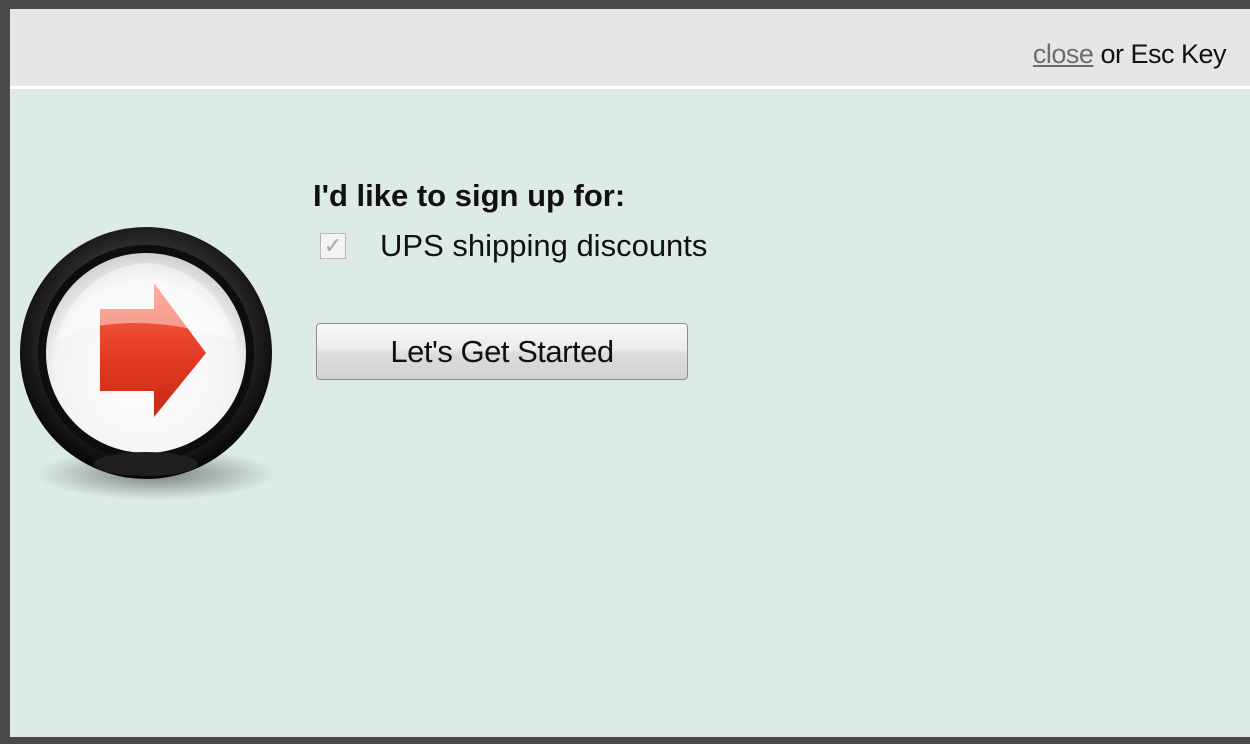 The width and height of the screenshot is (1250, 744). Describe the element at coordinates (630, 49) in the screenshot. I see `dialog-header: close or Esc Key` at that location.